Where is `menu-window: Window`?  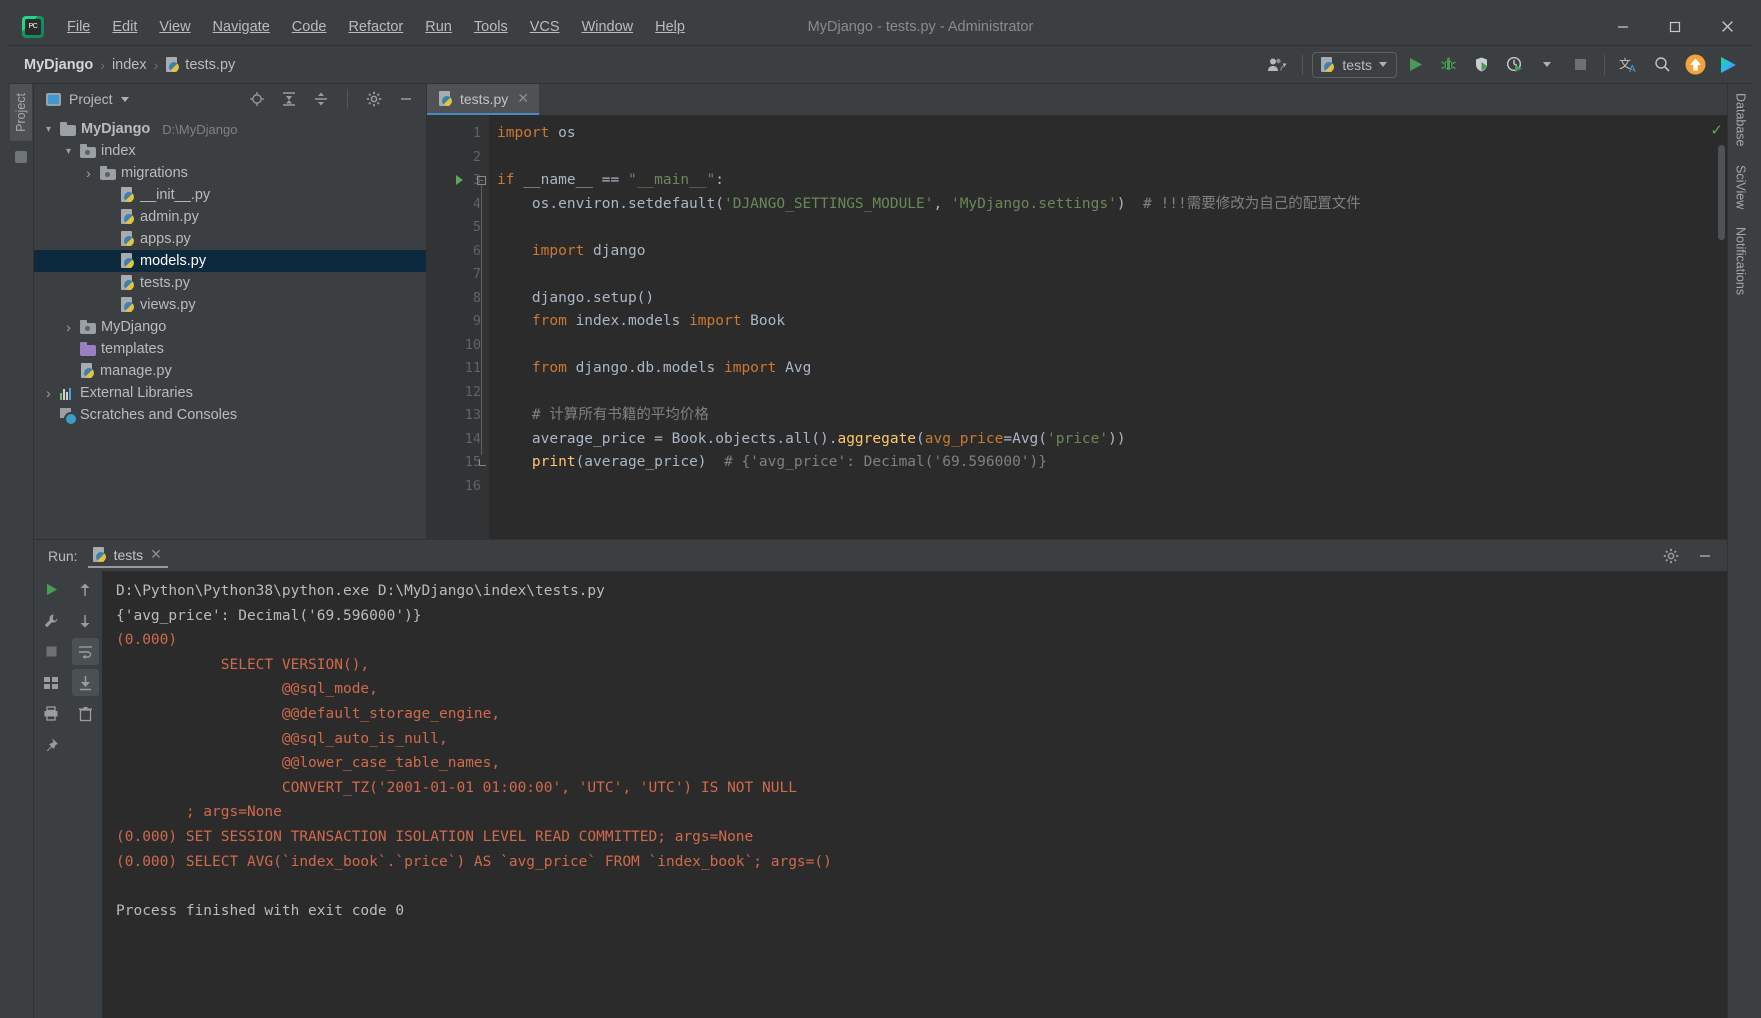
menu-window: Window is located at coordinates (608, 27).